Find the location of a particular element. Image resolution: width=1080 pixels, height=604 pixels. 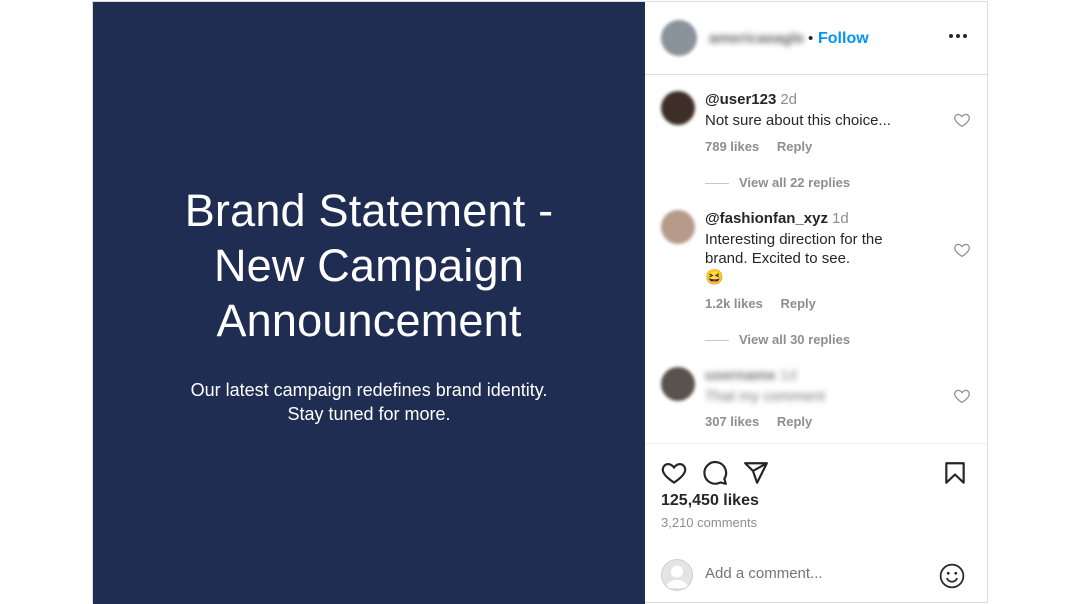

bookmark-icon is located at coordinates (955, 473).